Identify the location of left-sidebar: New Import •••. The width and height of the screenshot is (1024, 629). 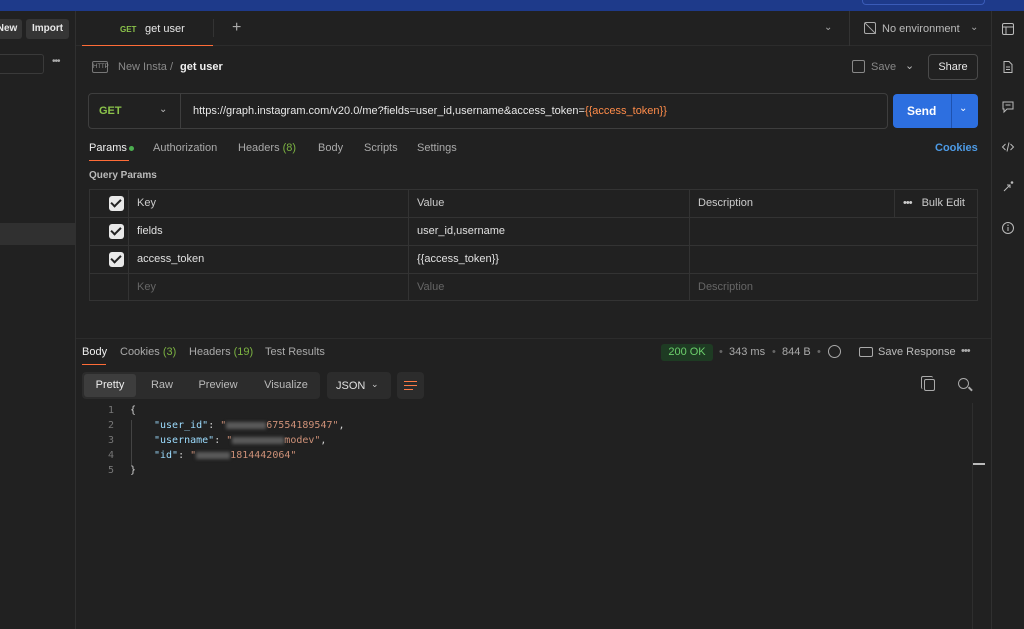
(38, 320).